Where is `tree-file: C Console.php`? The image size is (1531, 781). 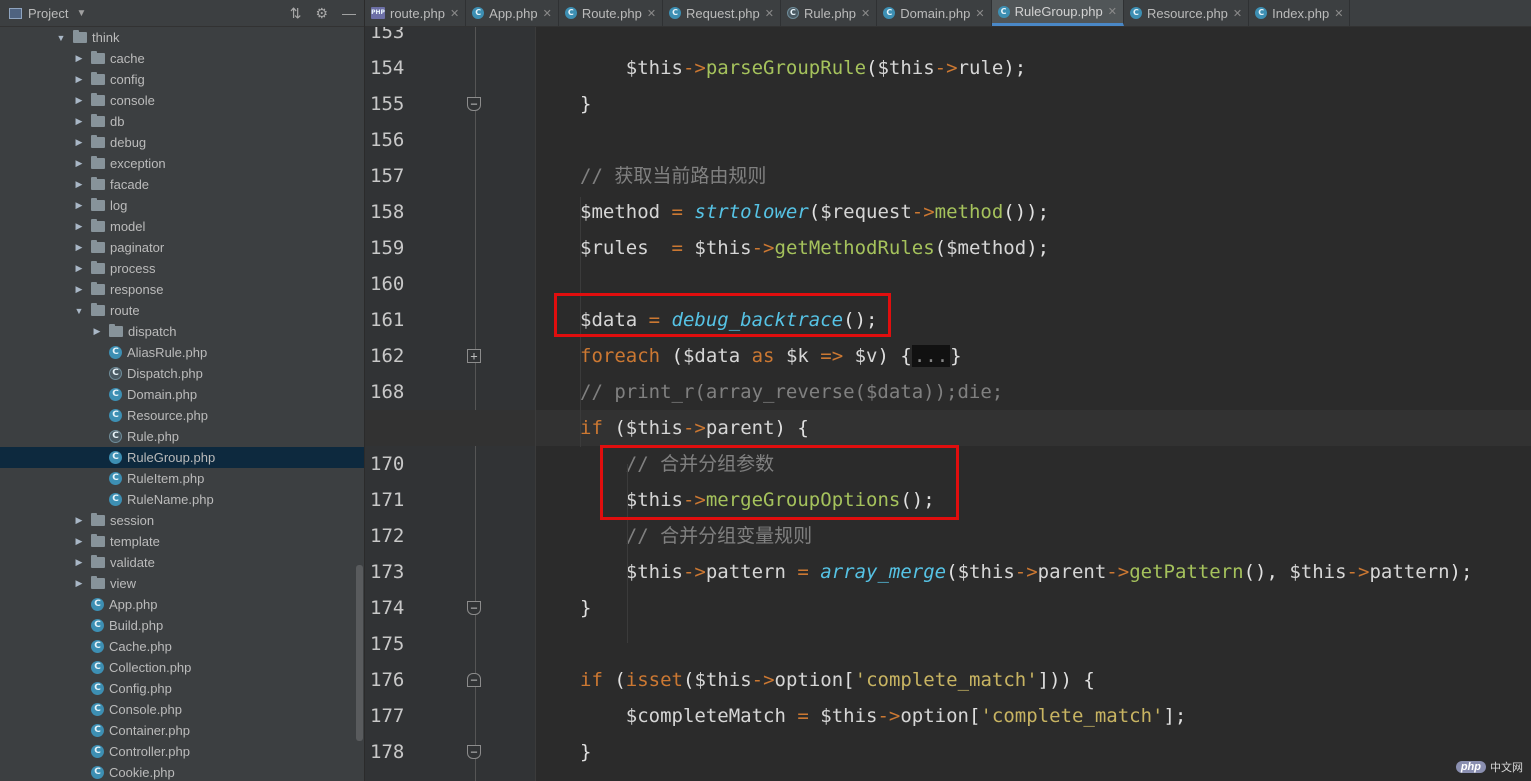 tree-file: C Console.php is located at coordinates (182, 709).